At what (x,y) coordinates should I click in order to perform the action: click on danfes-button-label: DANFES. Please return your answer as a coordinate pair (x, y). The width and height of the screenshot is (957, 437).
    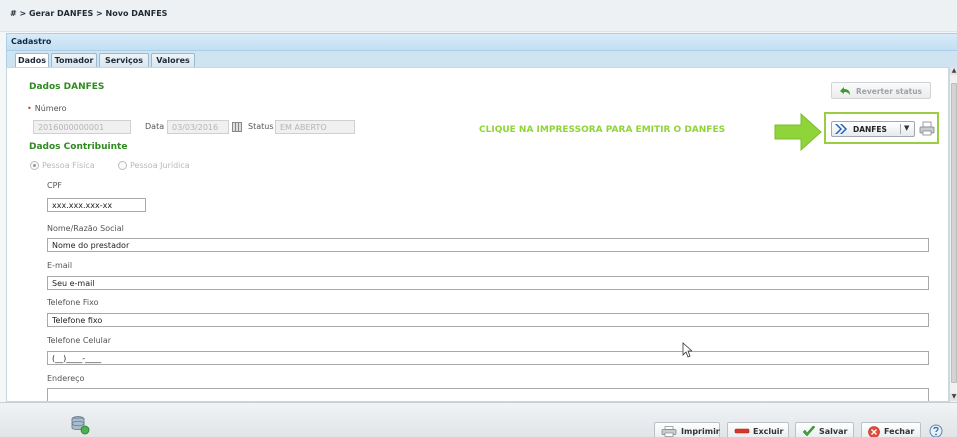
    Looking at the image, I should click on (870, 129).